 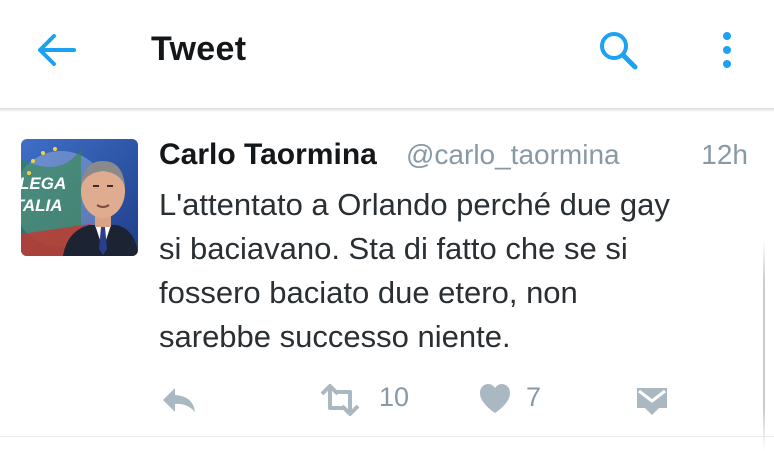 I want to click on author-name: Carlo Taormina, so click(x=268, y=155).